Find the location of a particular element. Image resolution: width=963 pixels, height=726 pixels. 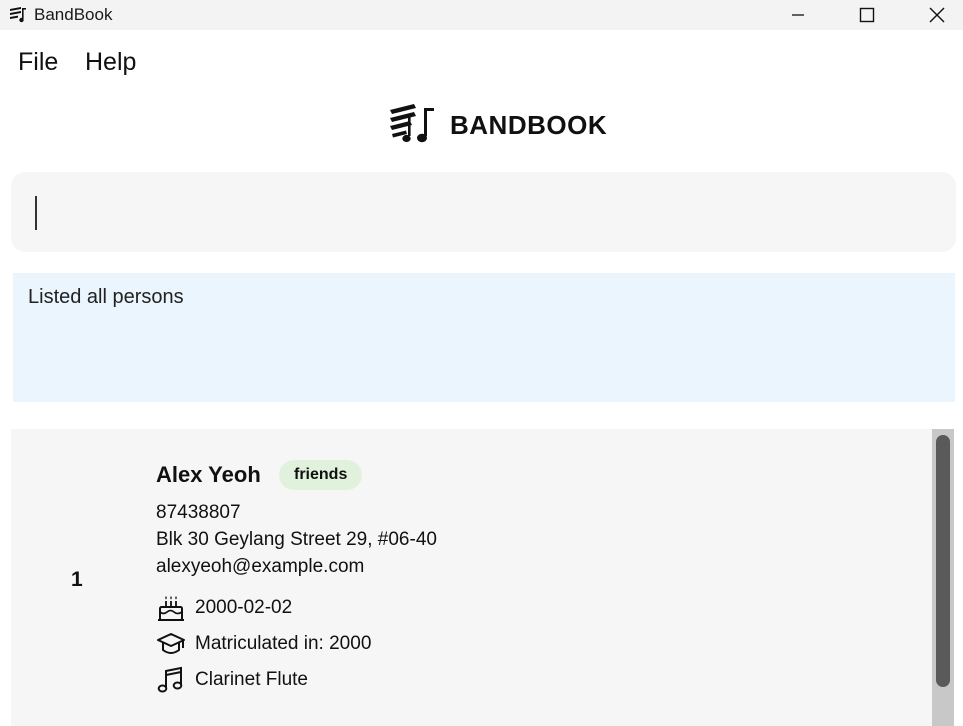

tag-badge: friends is located at coordinates (321, 475).